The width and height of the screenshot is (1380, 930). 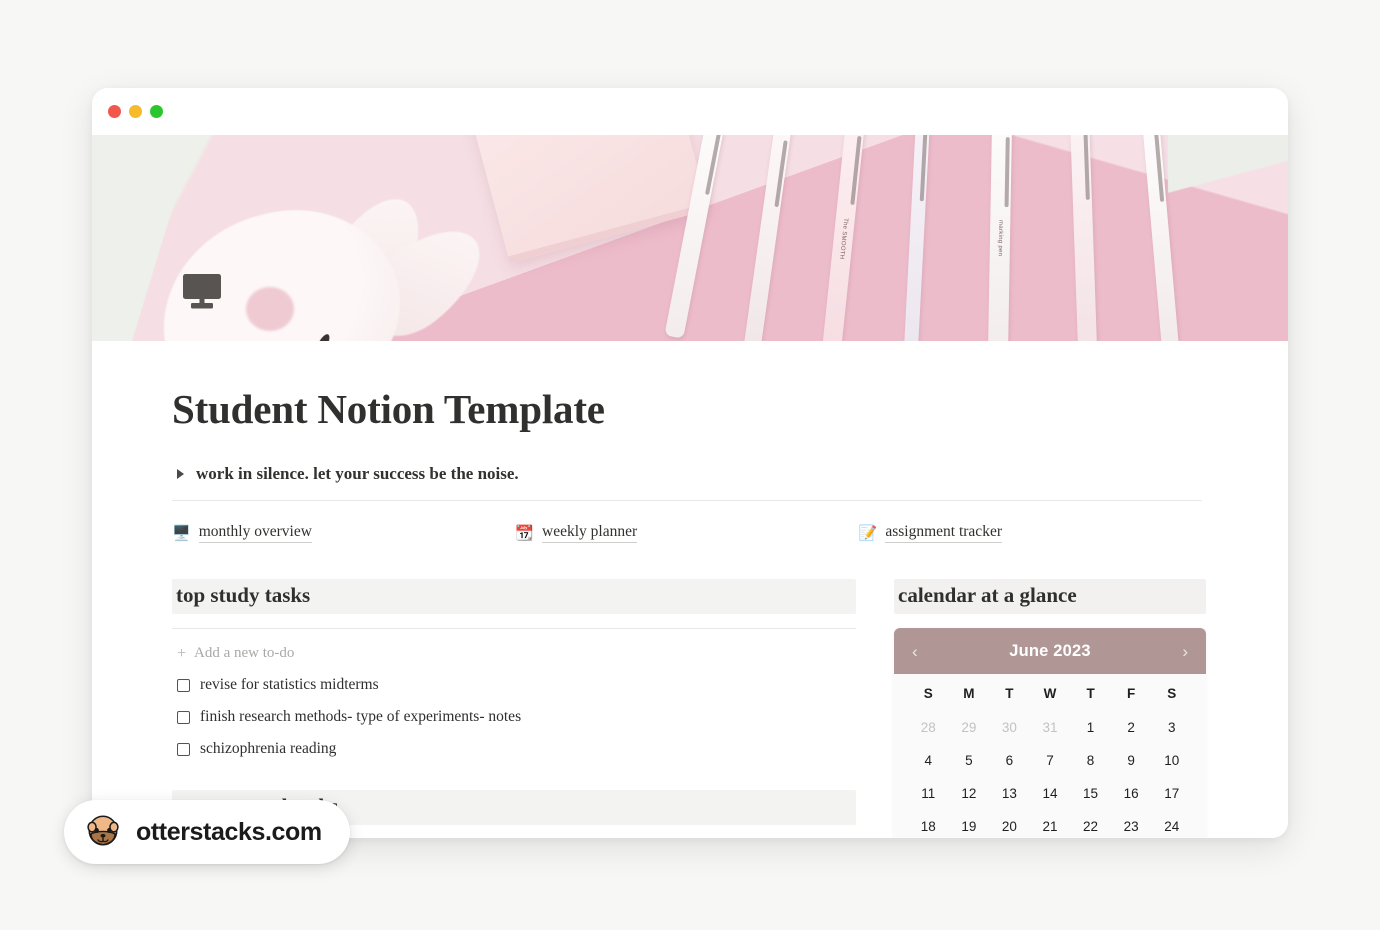 What do you see at coordinates (114, 111) in the screenshot?
I see `close-window-button` at bounding box center [114, 111].